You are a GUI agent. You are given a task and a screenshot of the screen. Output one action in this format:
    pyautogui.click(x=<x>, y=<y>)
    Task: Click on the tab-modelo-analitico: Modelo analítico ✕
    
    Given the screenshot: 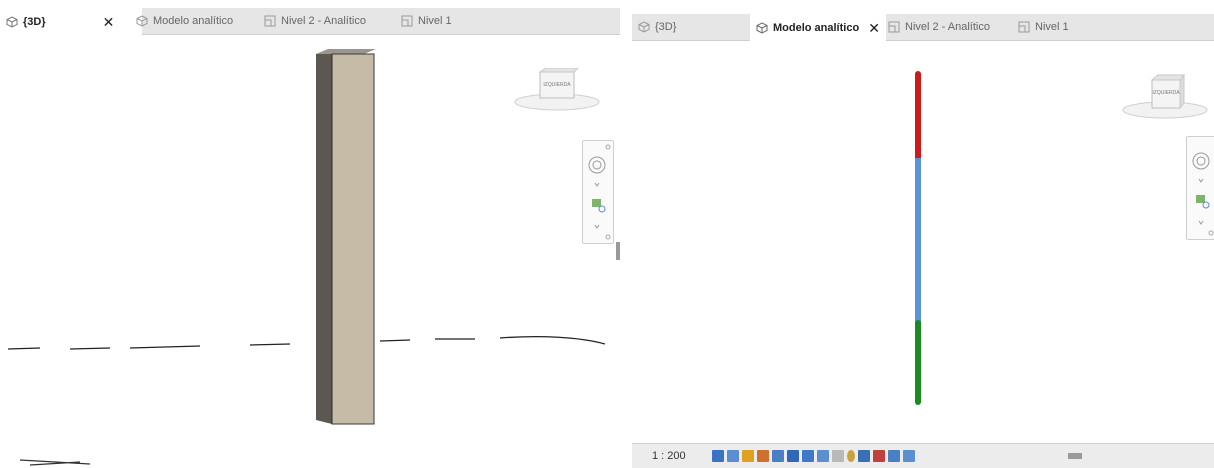 What is the action you would take?
    pyautogui.click(x=818, y=27)
    